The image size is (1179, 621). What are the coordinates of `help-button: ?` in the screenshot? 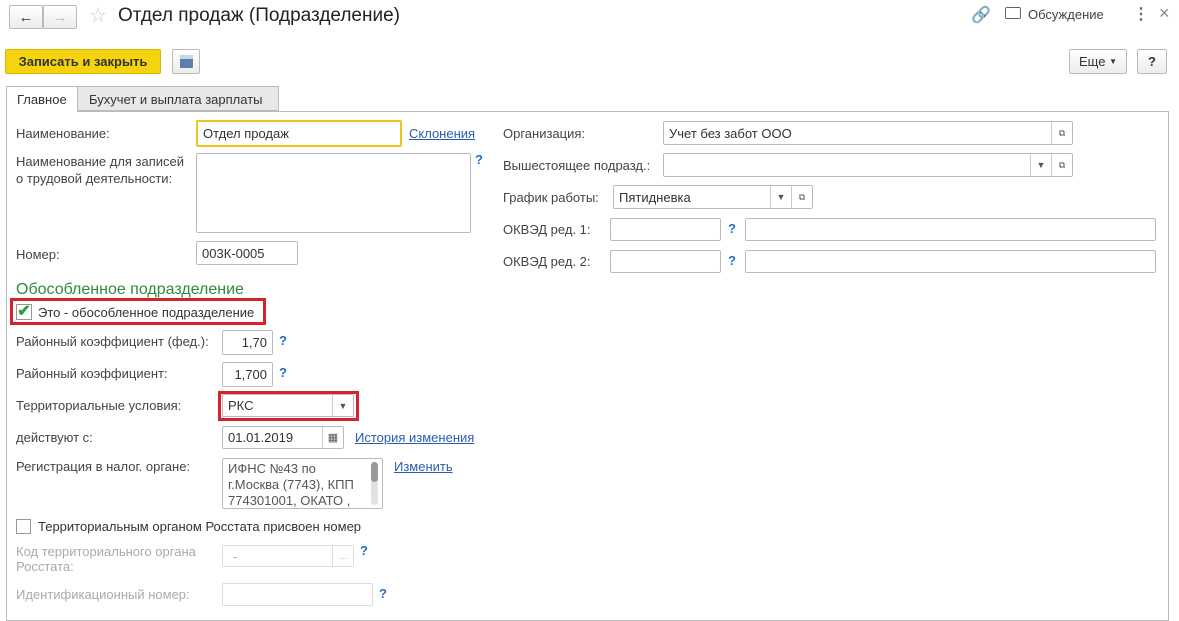 It's located at (1152, 61).